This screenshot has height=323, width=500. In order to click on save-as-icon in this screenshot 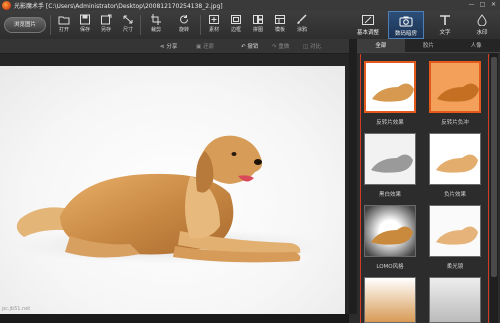, I will do `click(106, 19)`.